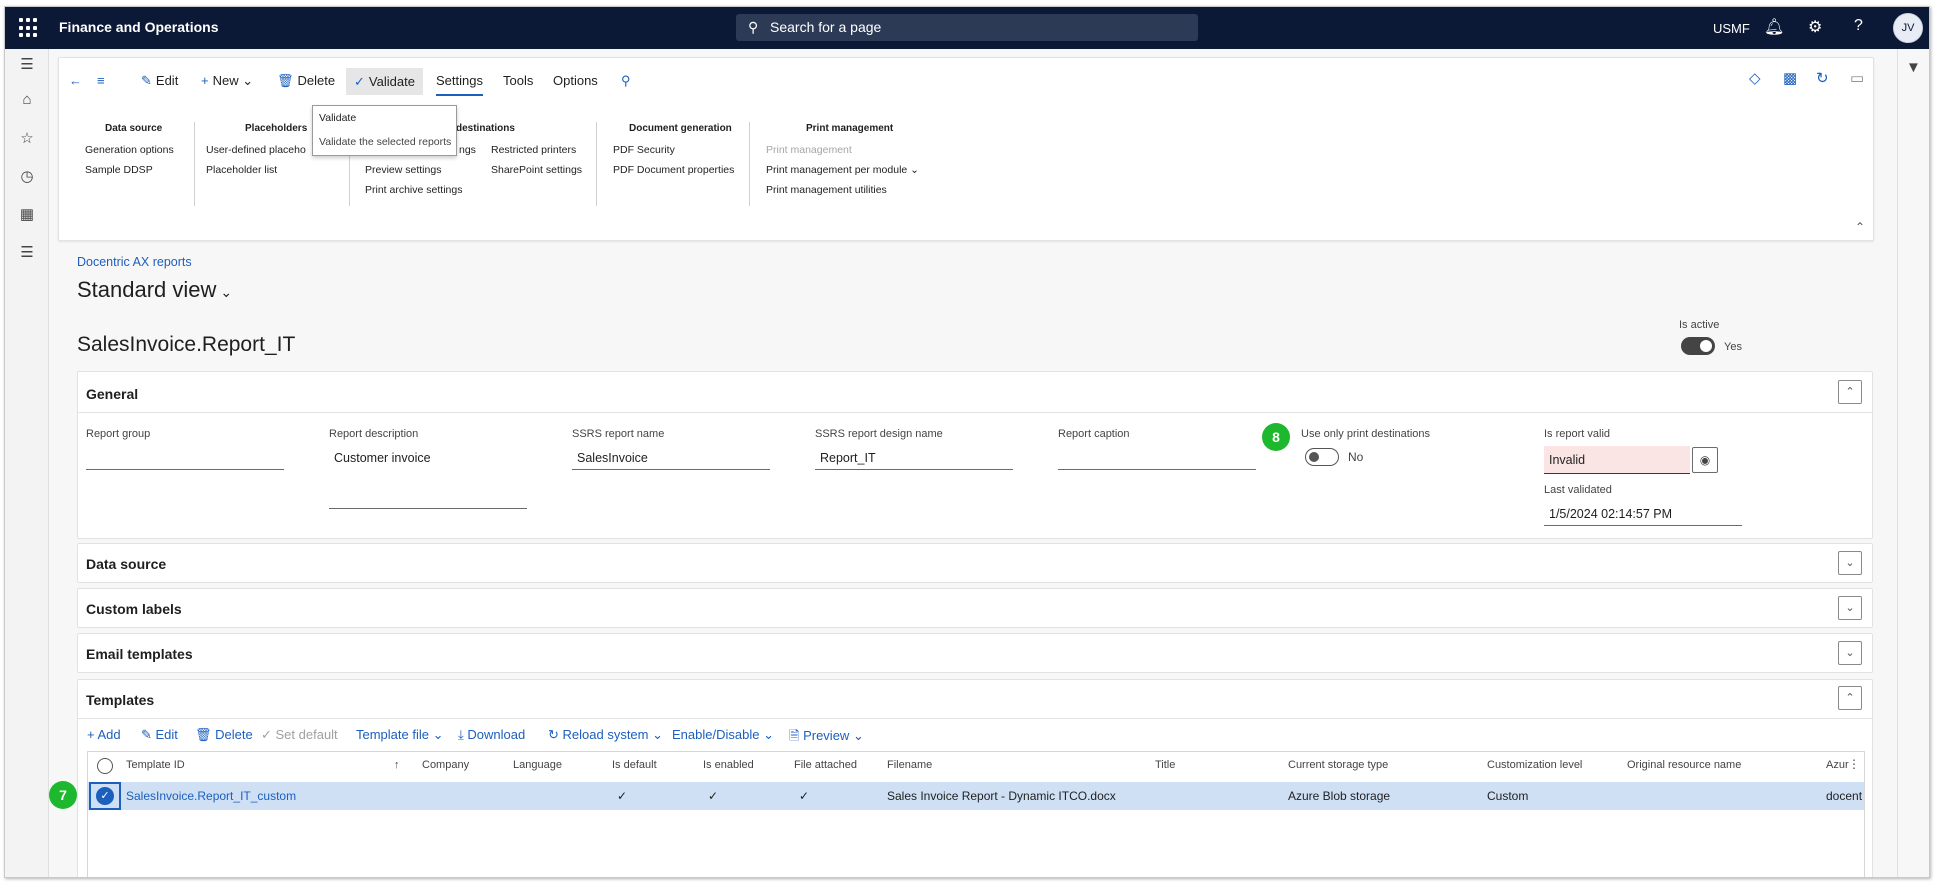 This screenshot has height=882, width=1934. What do you see at coordinates (384, 118) in the screenshot?
I see `menu-item-validate: Validate` at bounding box center [384, 118].